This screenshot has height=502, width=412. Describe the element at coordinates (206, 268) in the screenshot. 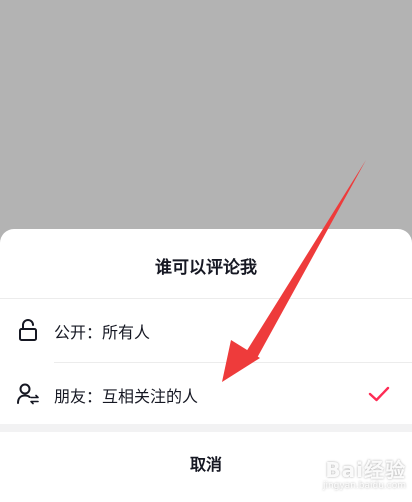

I see `sheet-title: 谁可以评论我` at that location.